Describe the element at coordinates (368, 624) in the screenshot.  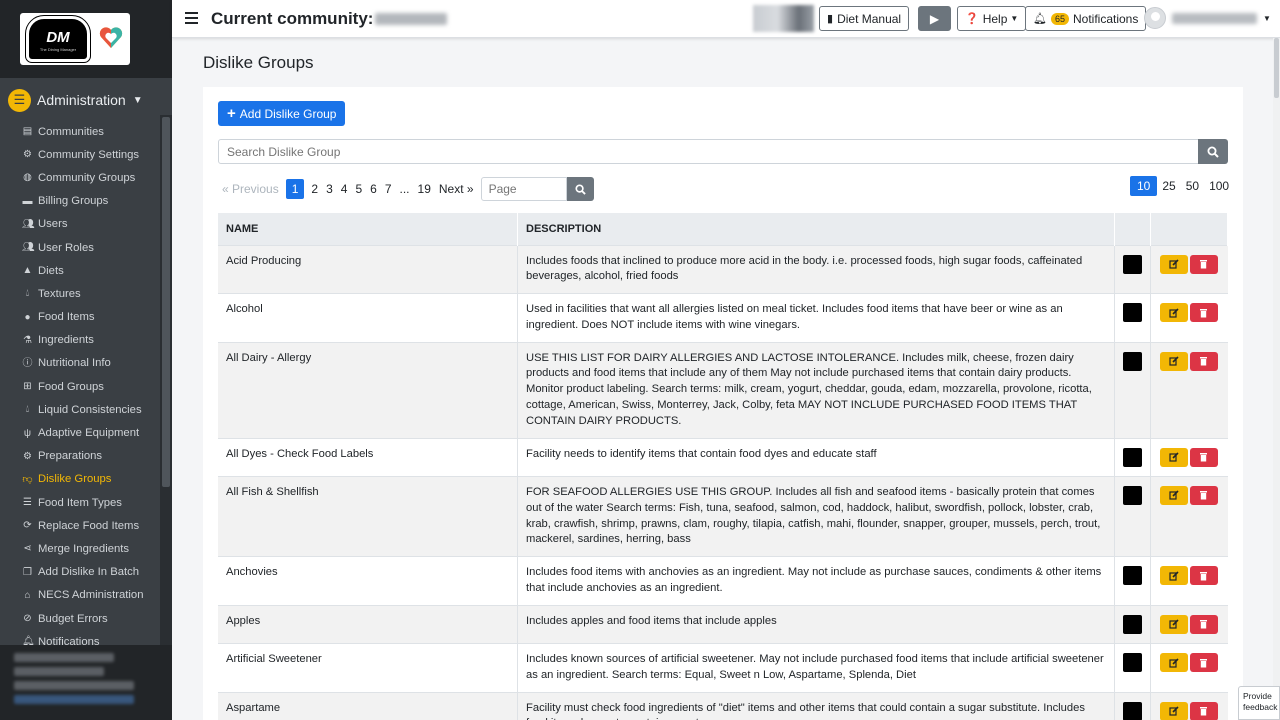
I see `row-name: Apples` at that location.